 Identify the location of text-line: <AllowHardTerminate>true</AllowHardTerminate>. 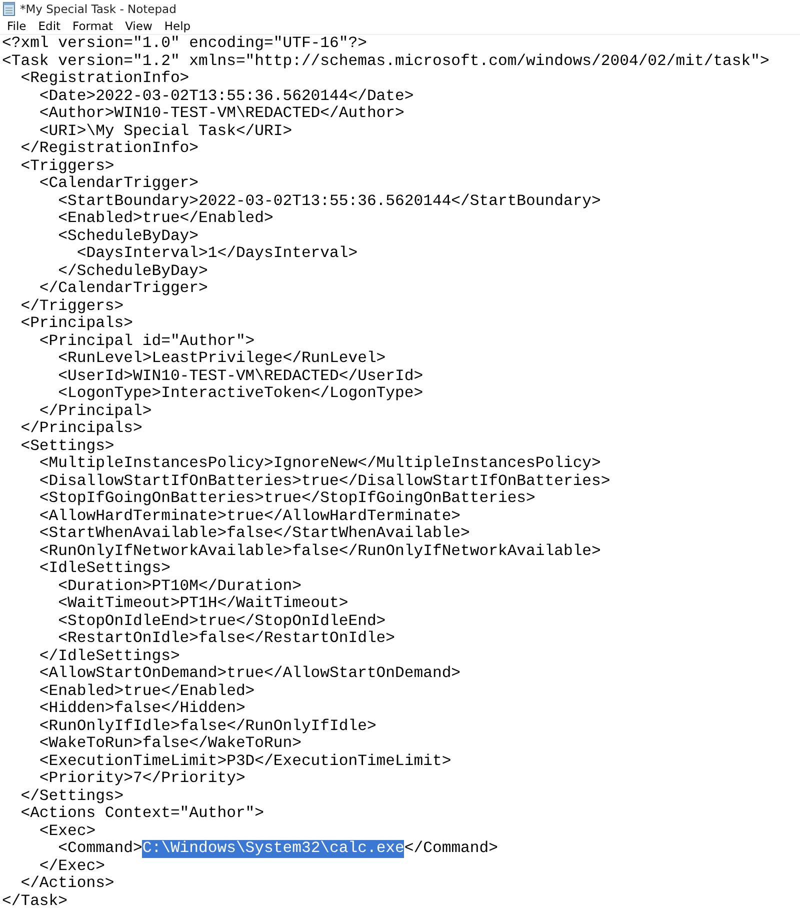
(249, 516).